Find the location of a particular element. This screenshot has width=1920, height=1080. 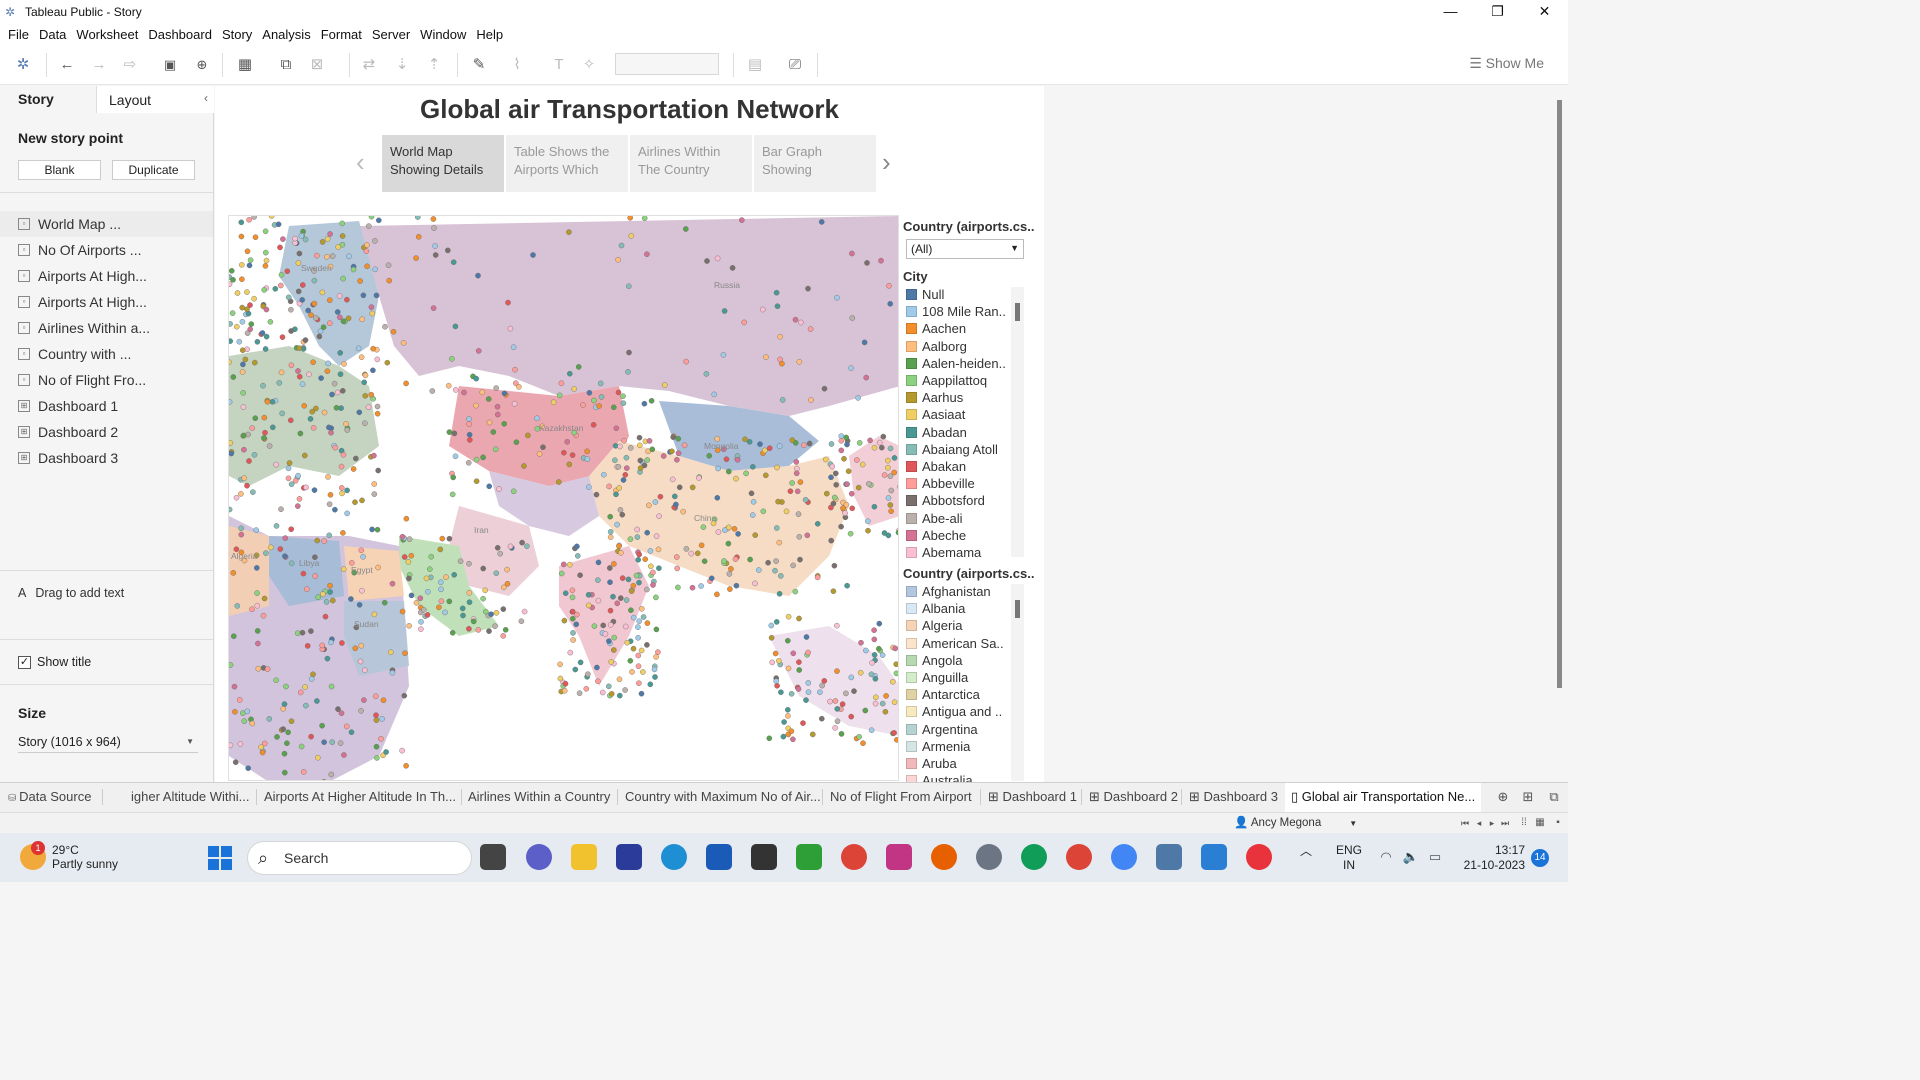

new-story-tab-icon: ⧉ is located at coordinates (1554, 797).